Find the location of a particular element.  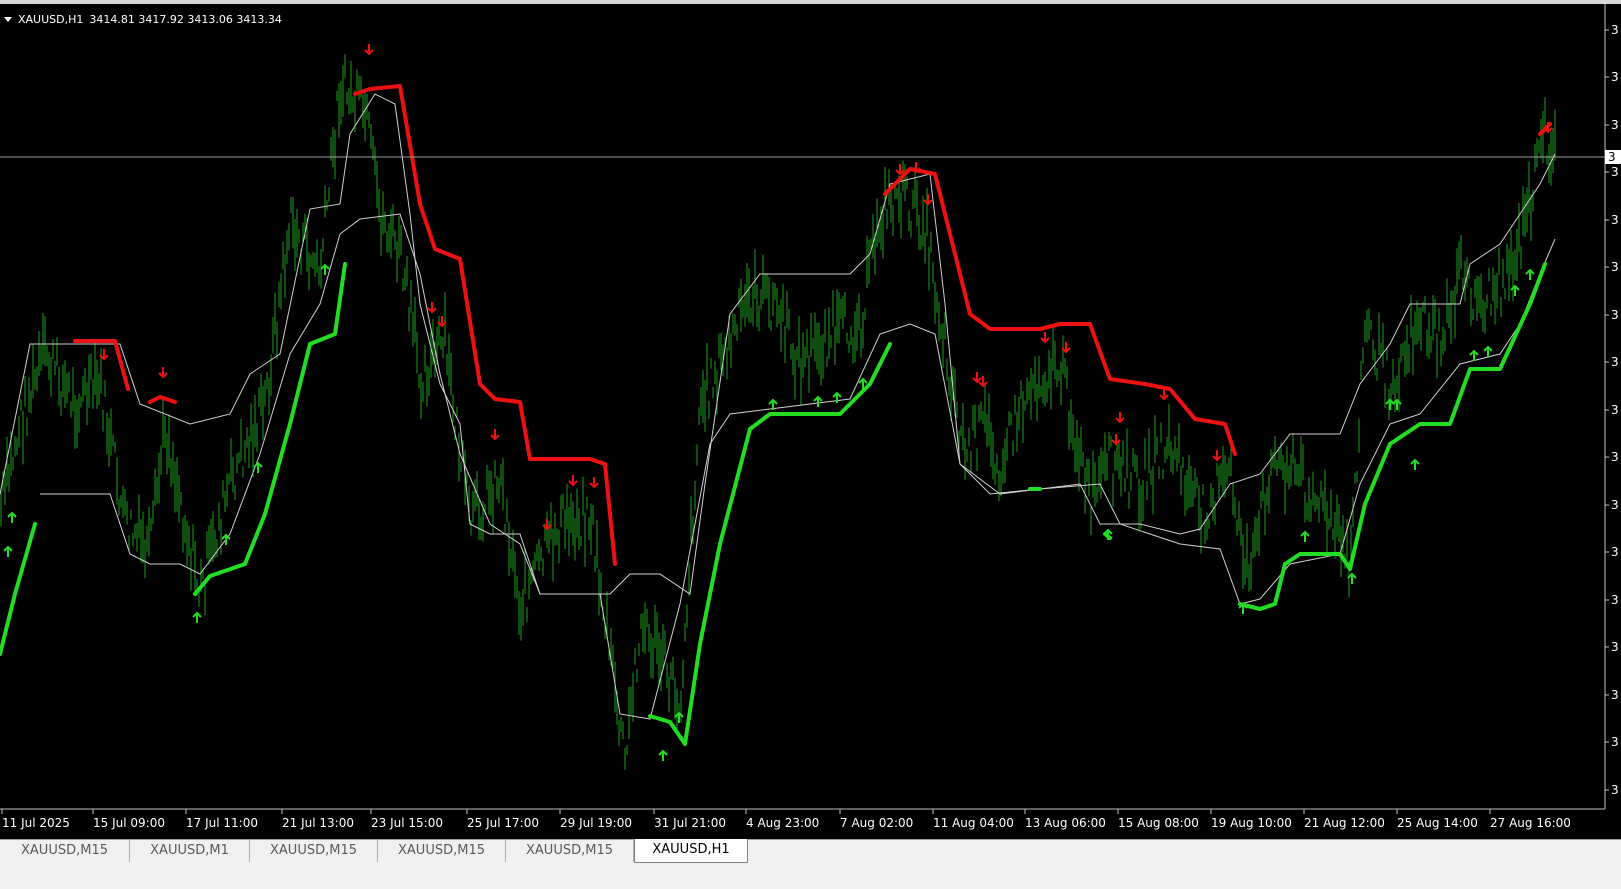

tab-xauusd-h1: XAUUSD,H1 is located at coordinates (691, 851).